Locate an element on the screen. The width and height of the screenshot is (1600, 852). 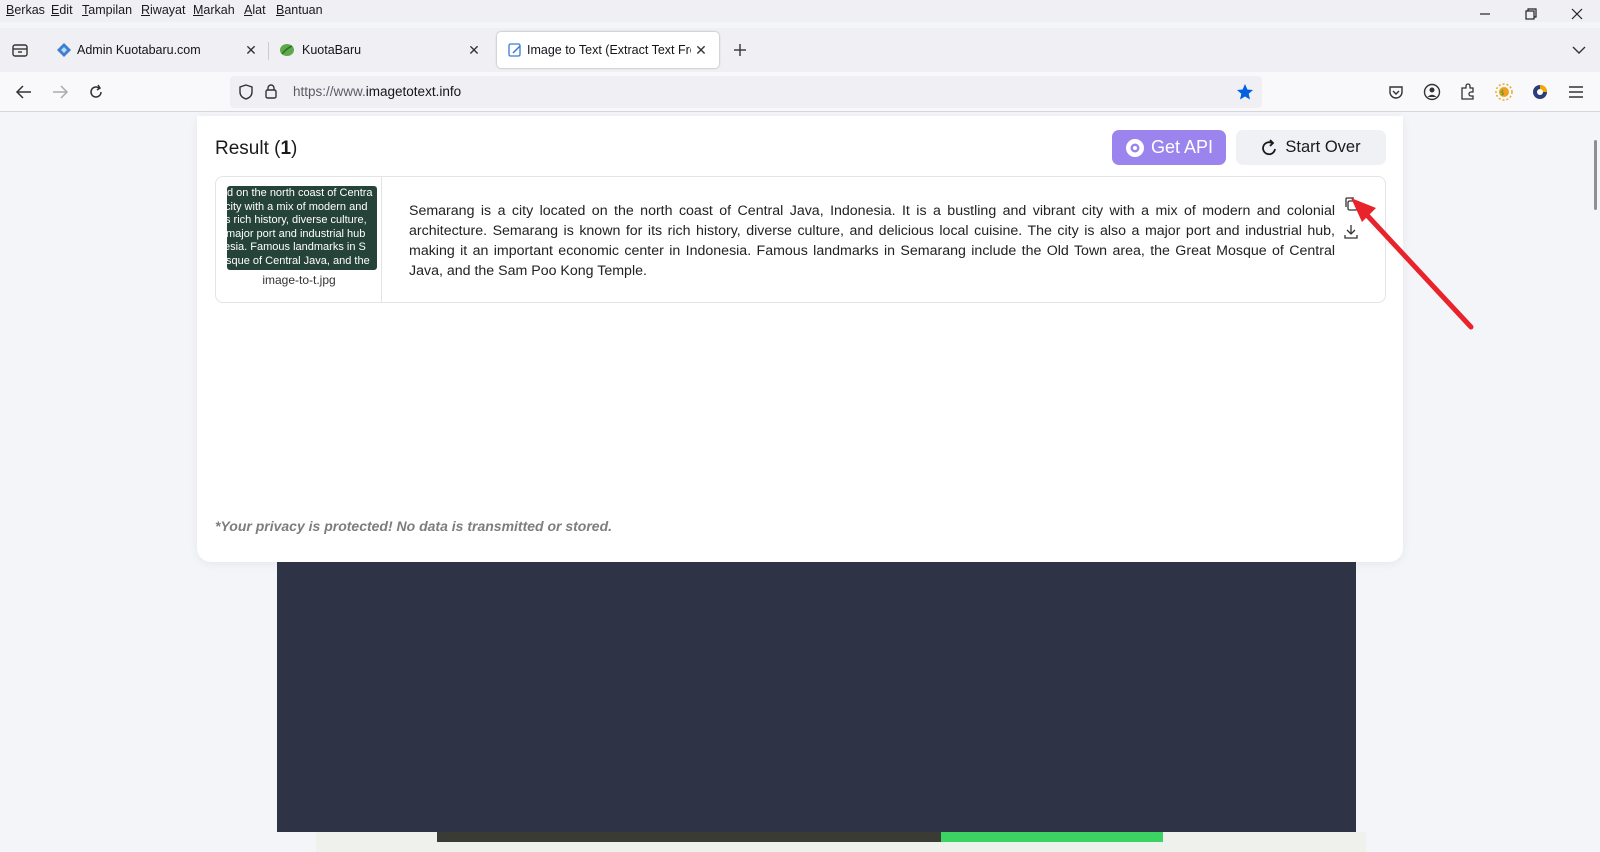
tab-admin-kuotabaru: Admin Kuotabaru.com ✕ is located at coordinates (155, 50).